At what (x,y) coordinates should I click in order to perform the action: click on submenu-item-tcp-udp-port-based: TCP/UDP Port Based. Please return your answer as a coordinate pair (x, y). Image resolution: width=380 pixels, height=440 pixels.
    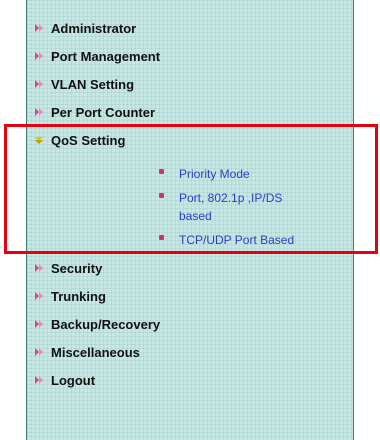
    Looking at the image, I should click on (252, 240).